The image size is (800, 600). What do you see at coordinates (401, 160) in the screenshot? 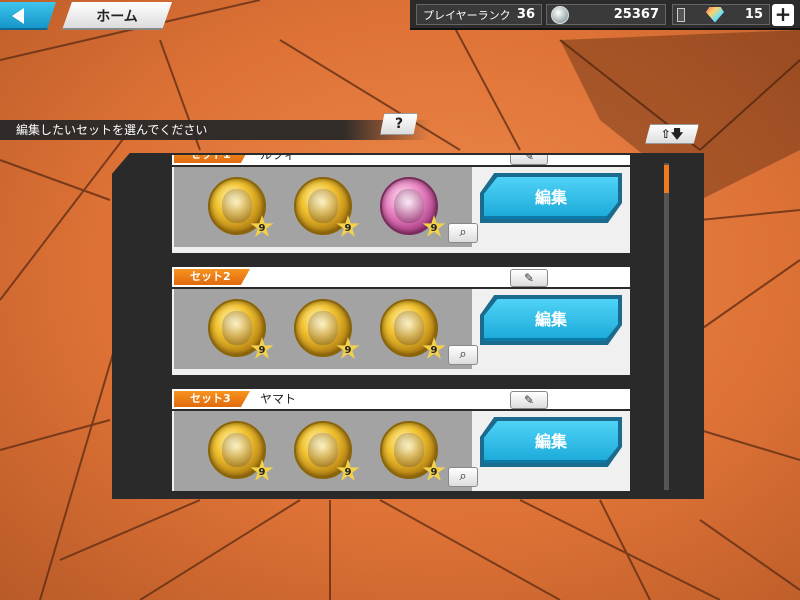
I see `set-card-header: セット1 ルフィ ✎` at bounding box center [401, 160].